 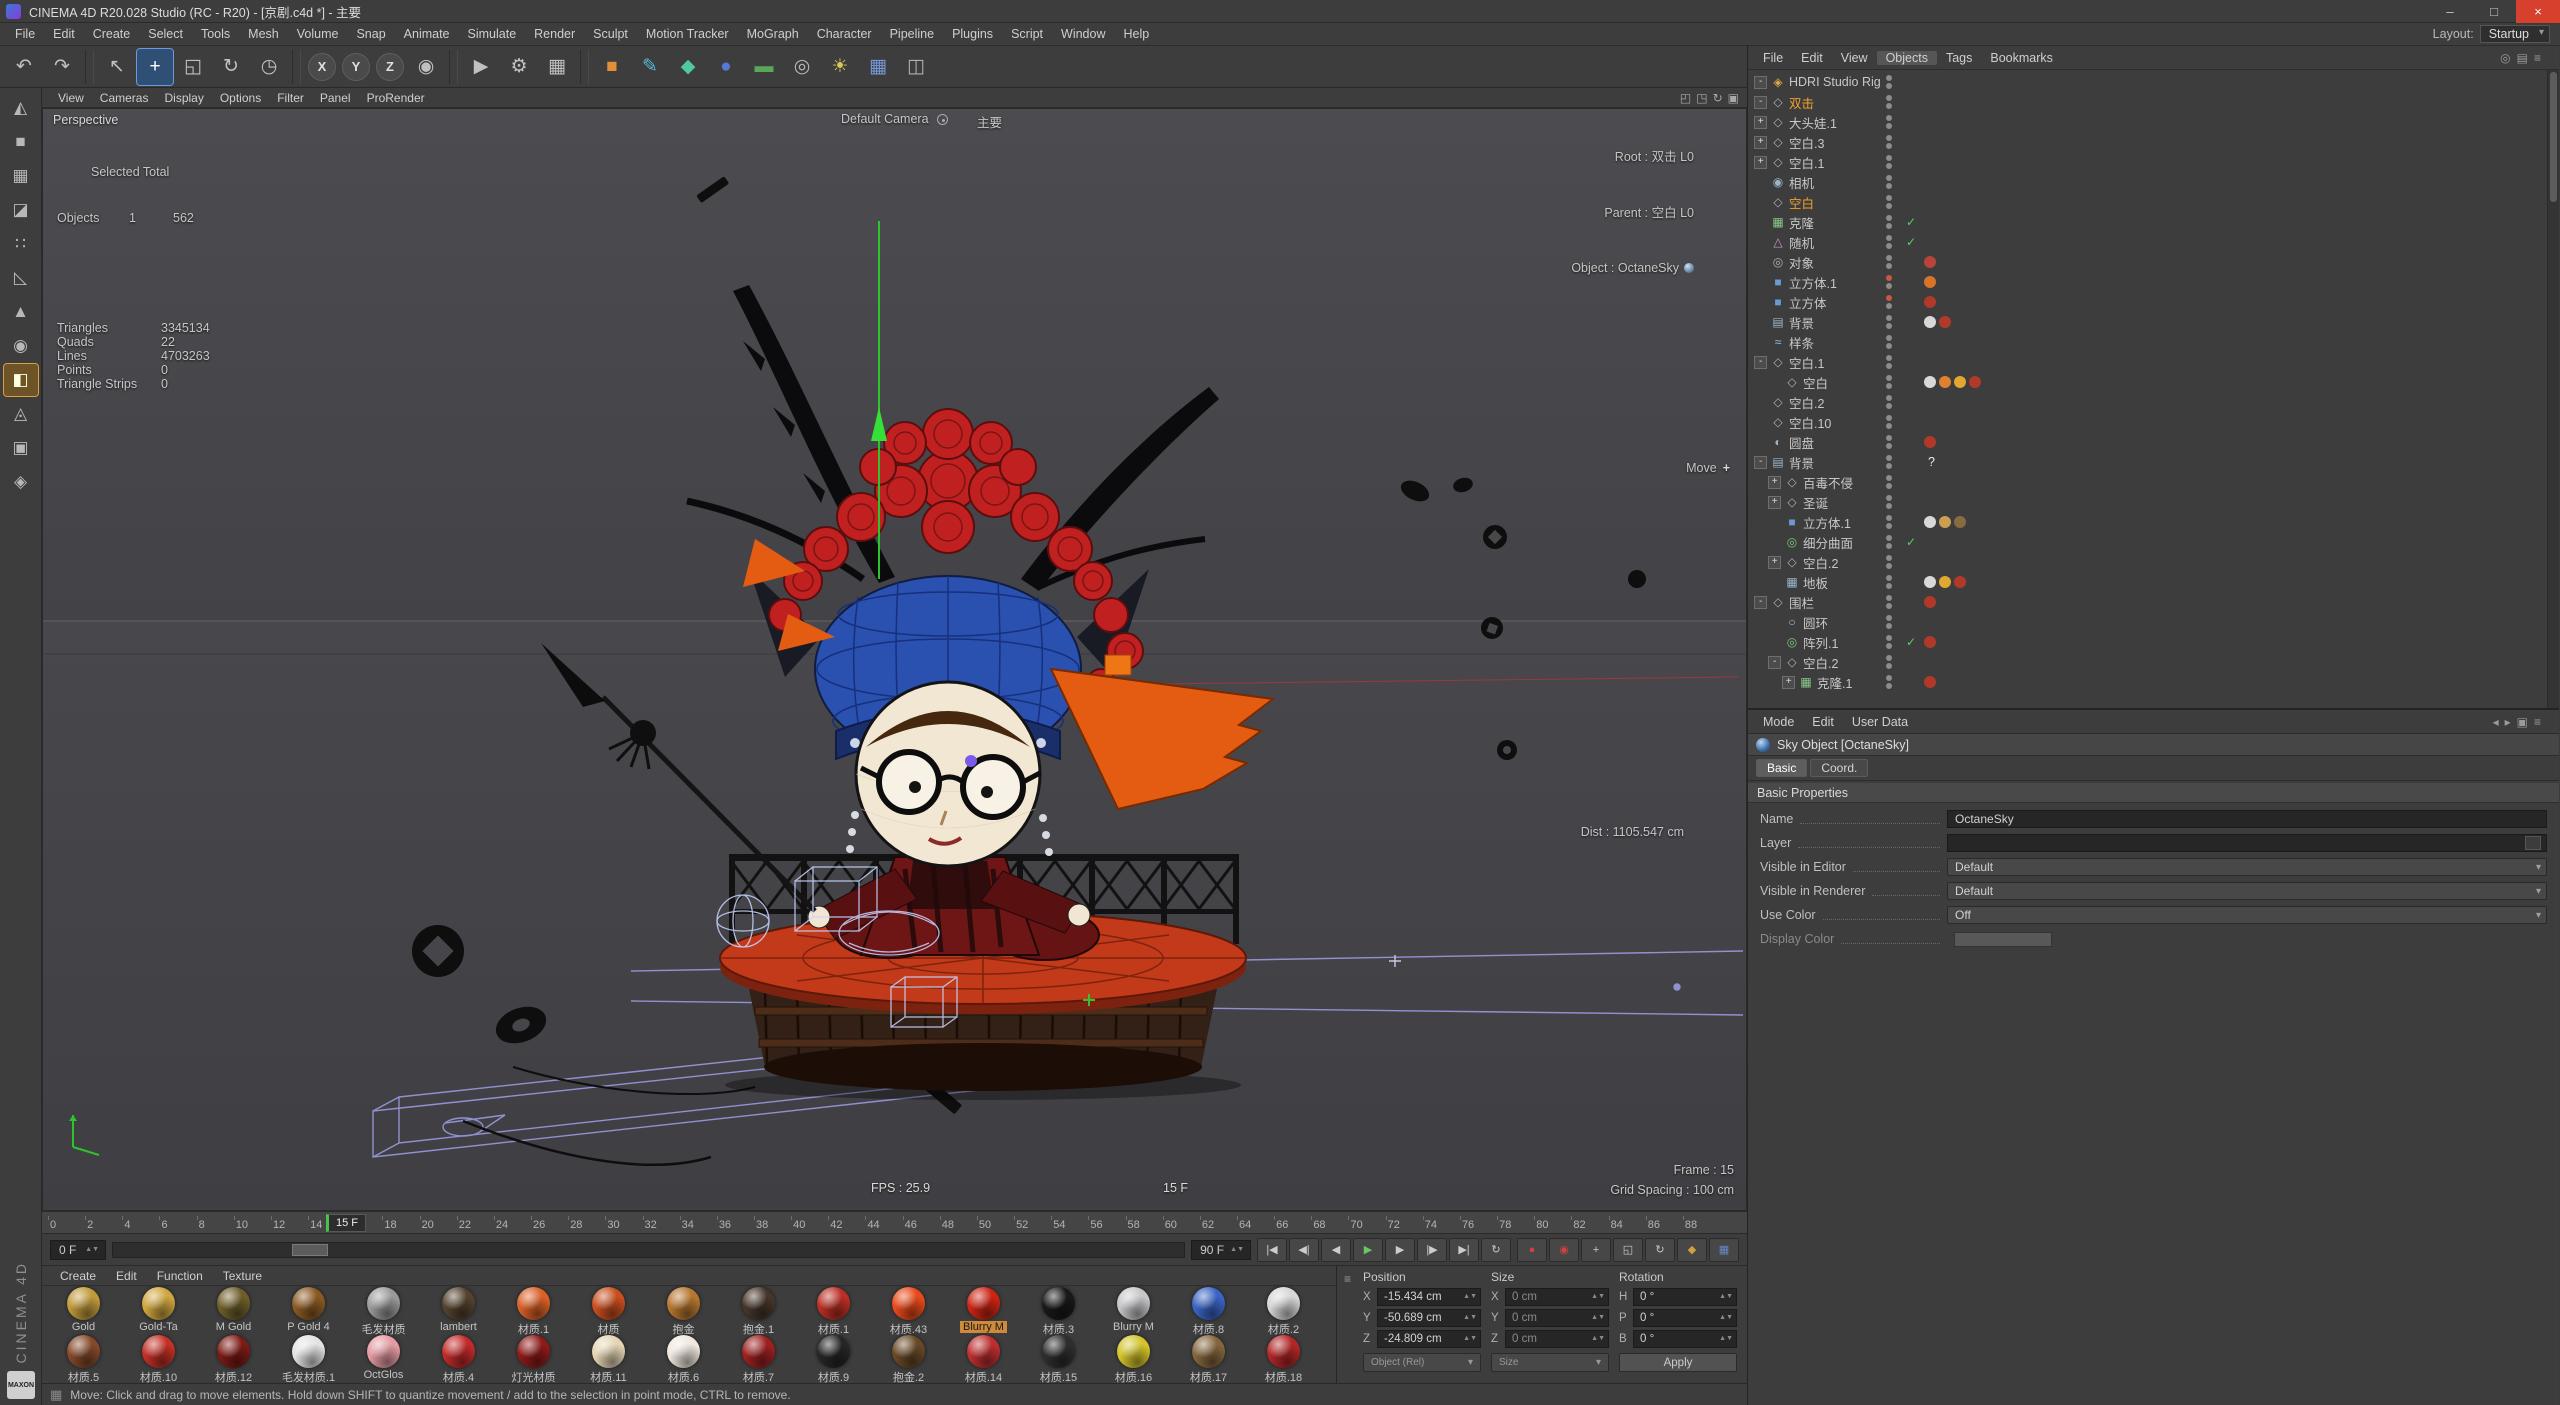 What do you see at coordinates (1806, 142) in the screenshot?
I see `object-name: 空白.3` at bounding box center [1806, 142].